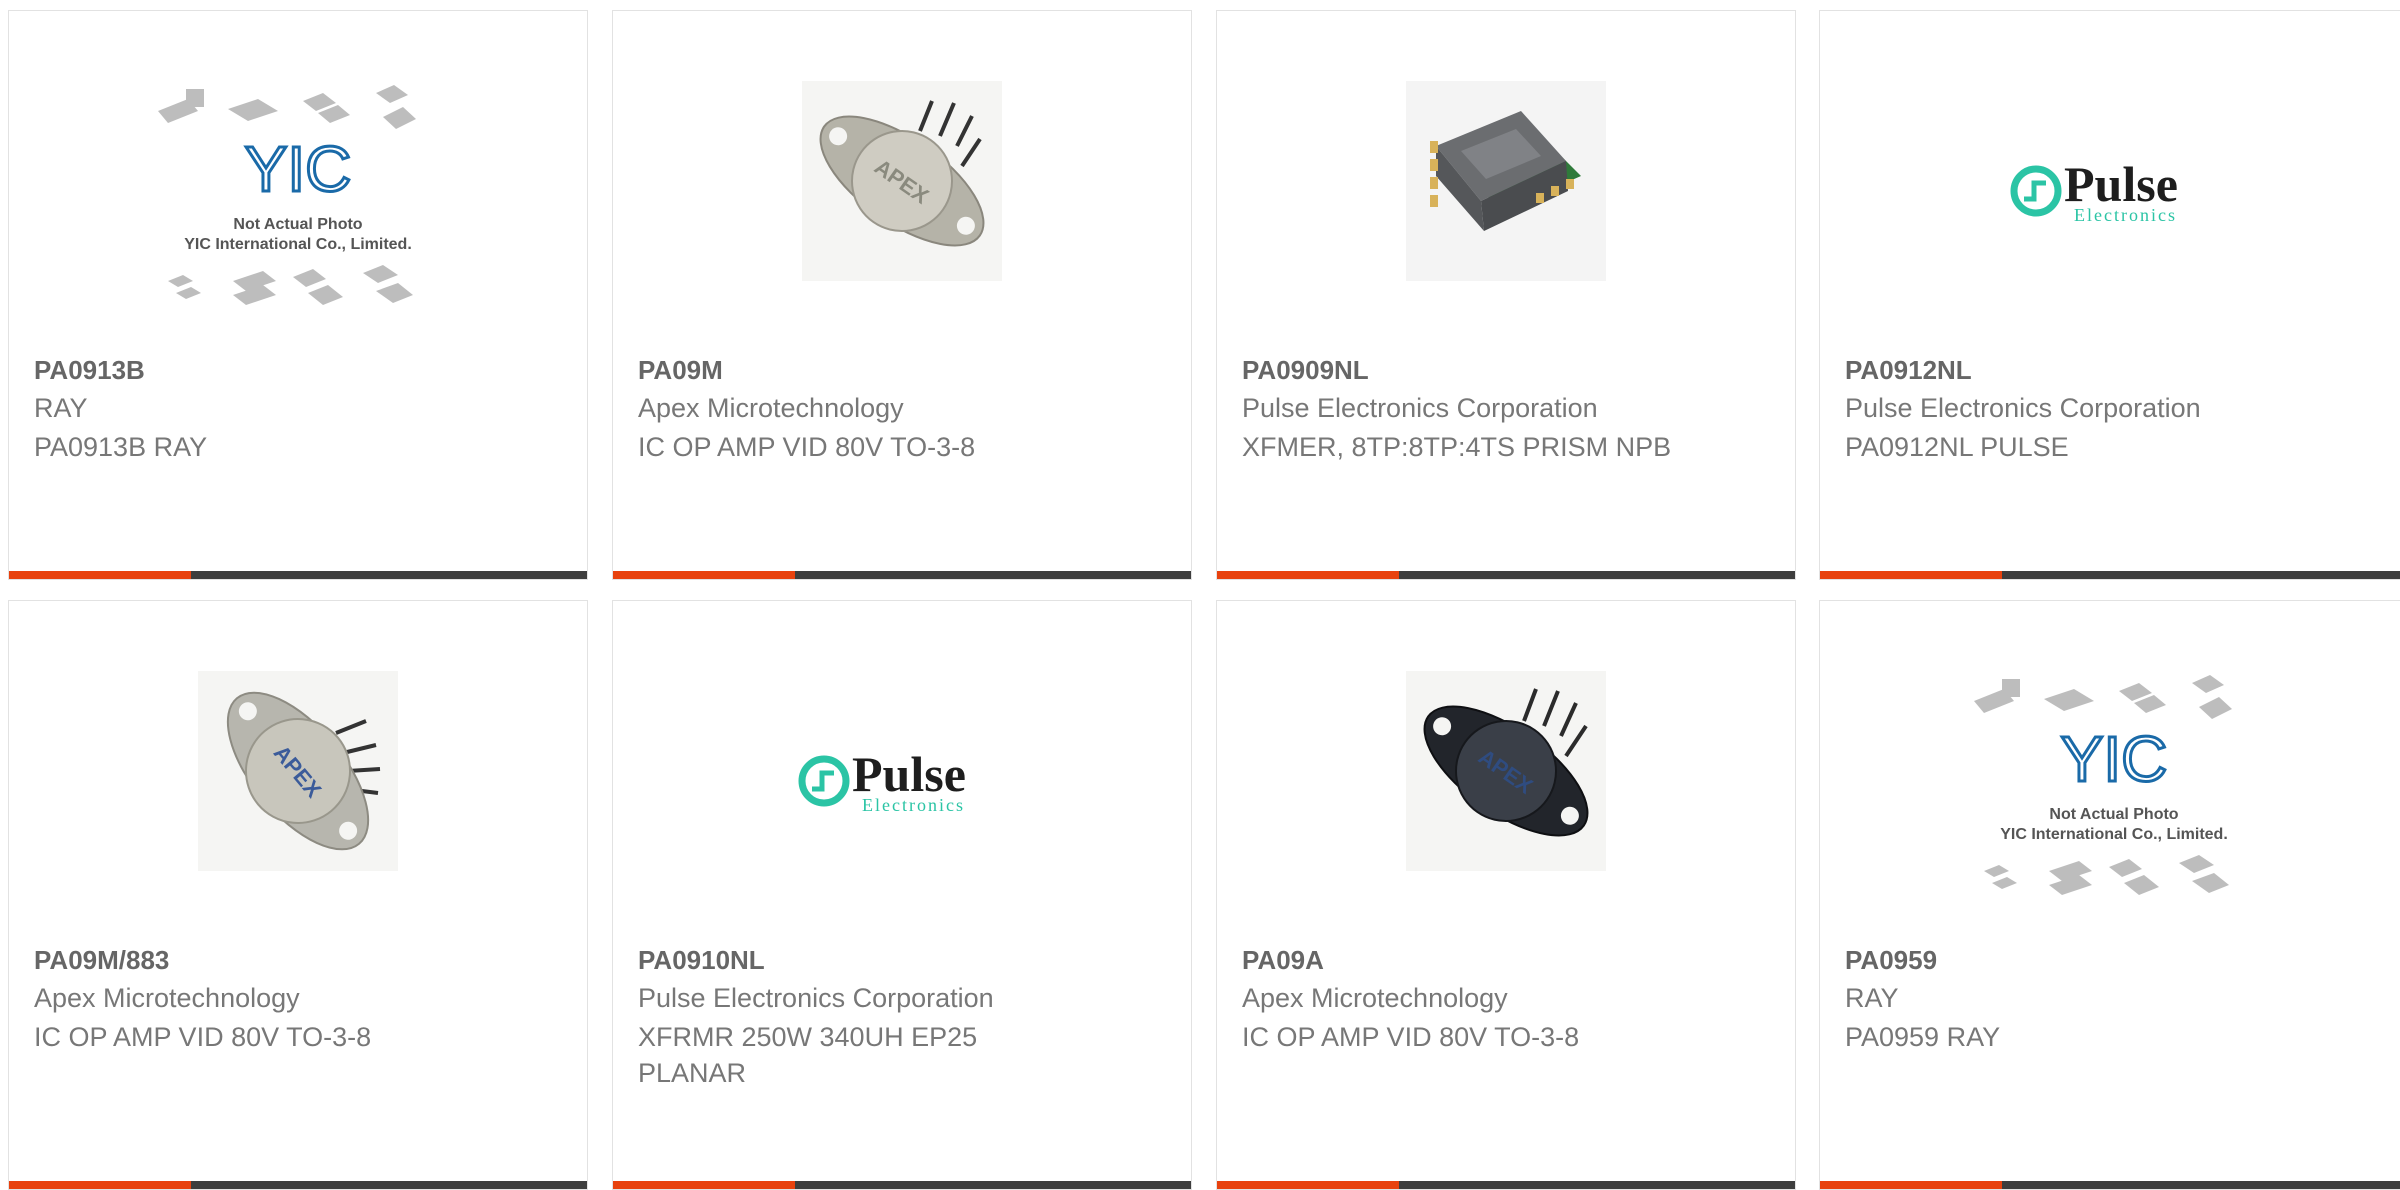  What do you see at coordinates (1891, 960) in the screenshot?
I see `part-number: PA0959` at bounding box center [1891, 960].